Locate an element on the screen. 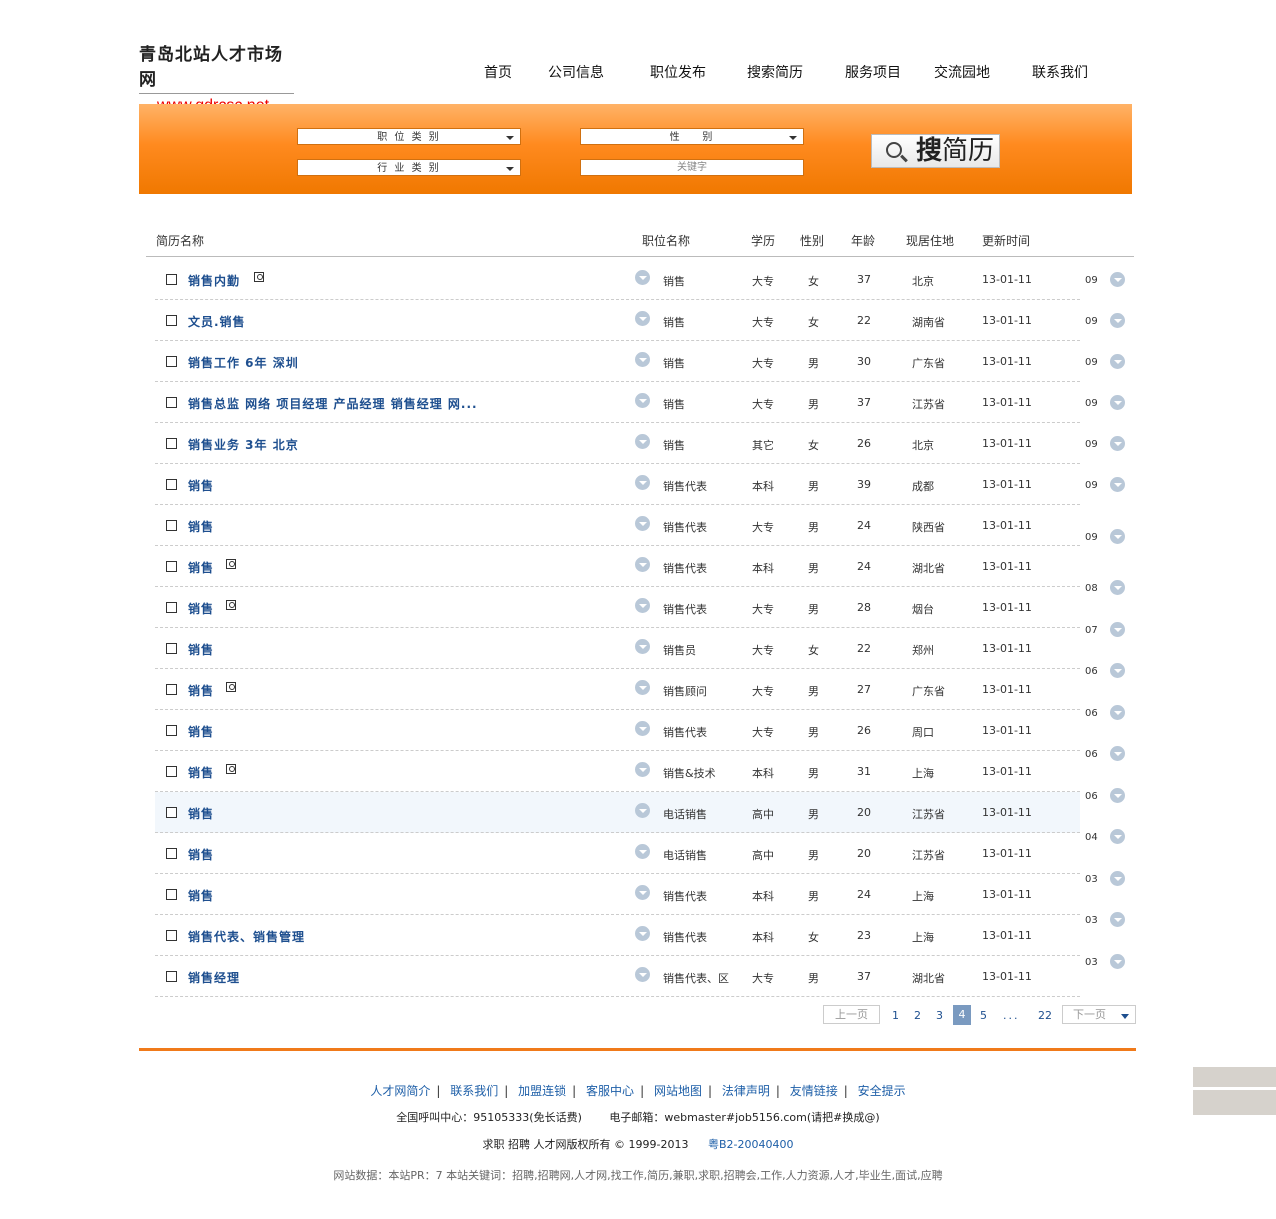 Image resolution: width=1276 pixels, height=1219 pixels. industry-select: 行 业 类 别 is located at coordinates (409, 167).